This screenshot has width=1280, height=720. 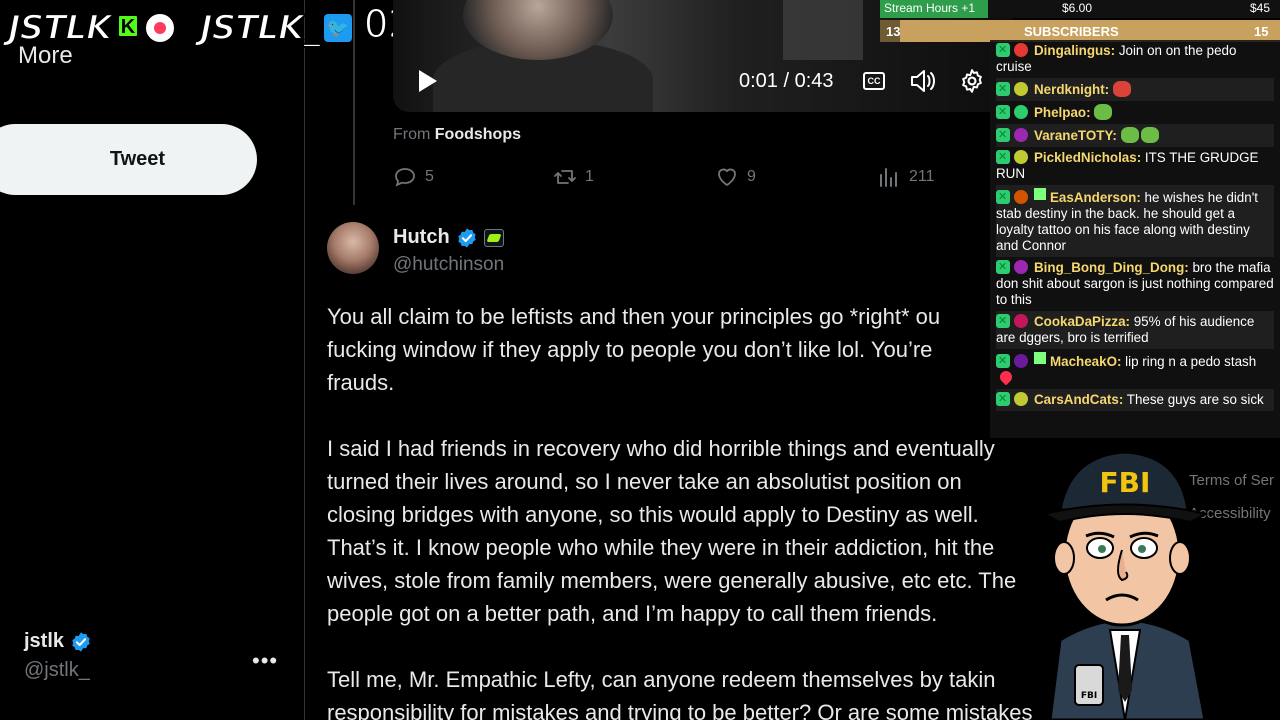 What do you see at coordinates (1095, 197) in the screenshot?
I see `chat-username: EasAnderson:` at bounding box center [1095, 197].